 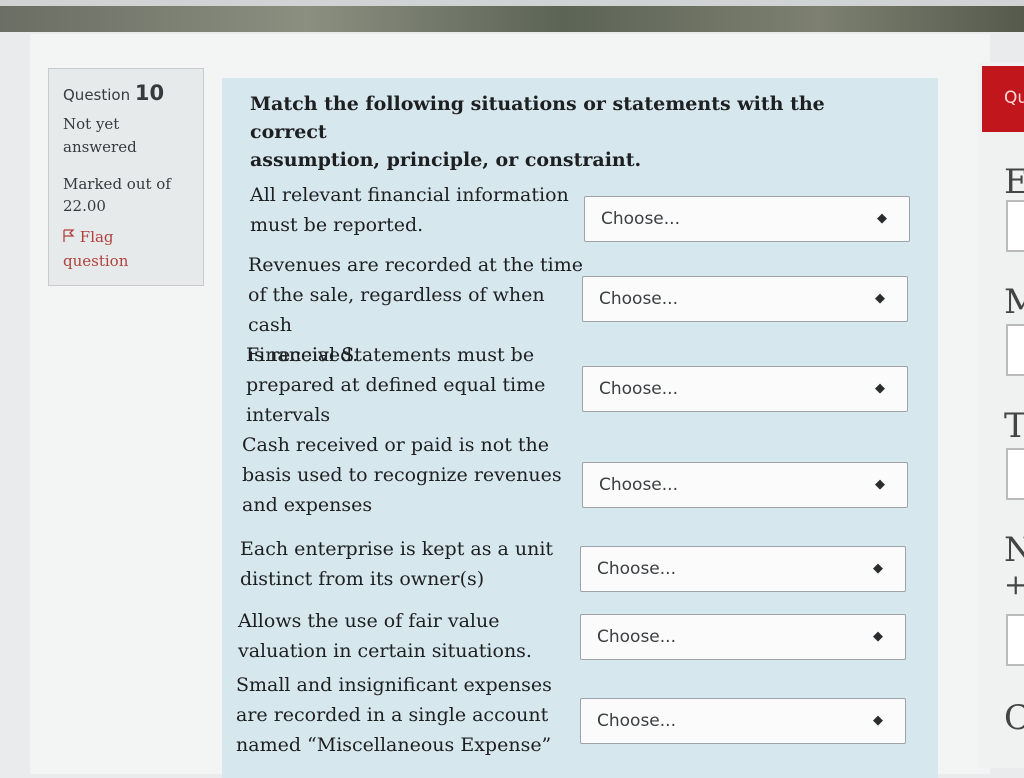 What do you see at coordinates (385, 651) in the screenshot?
I see `statement-line: valuation in certain situations.` at bounding box center [385, 651].